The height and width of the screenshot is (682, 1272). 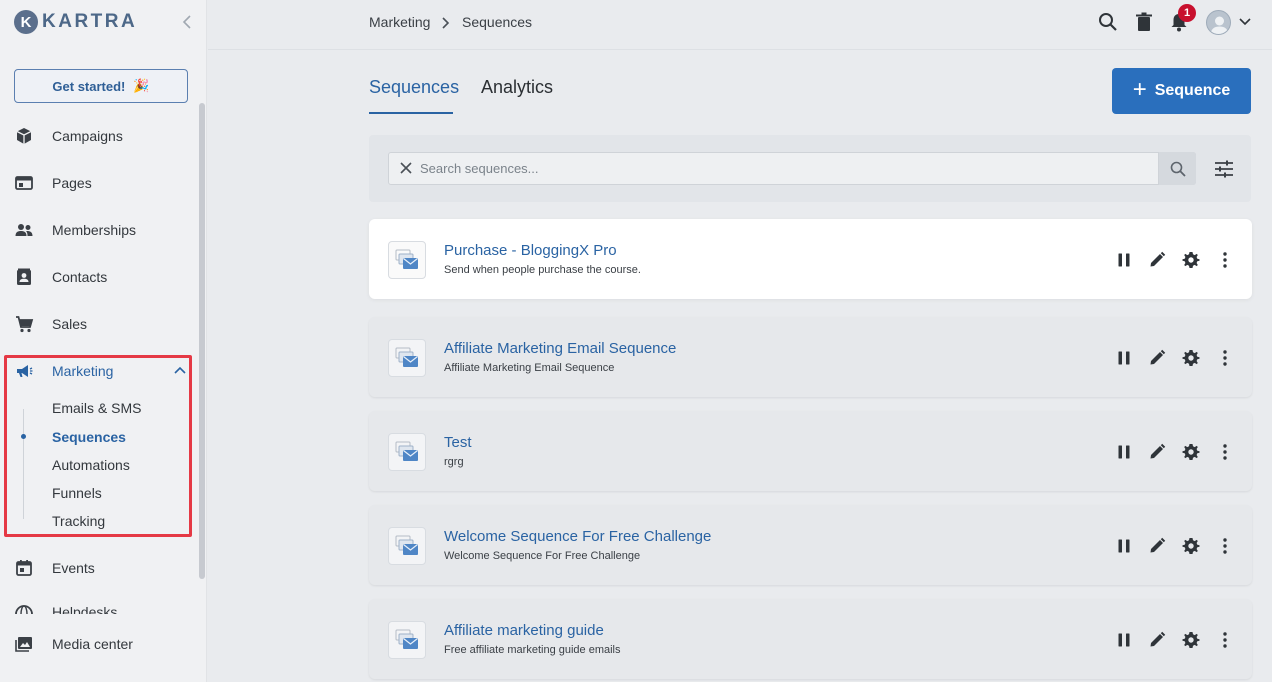 What do you see at coordinates (446, 23) in the screenshot?
I see `chevron-right-icon` at bounding box center [446, 23].